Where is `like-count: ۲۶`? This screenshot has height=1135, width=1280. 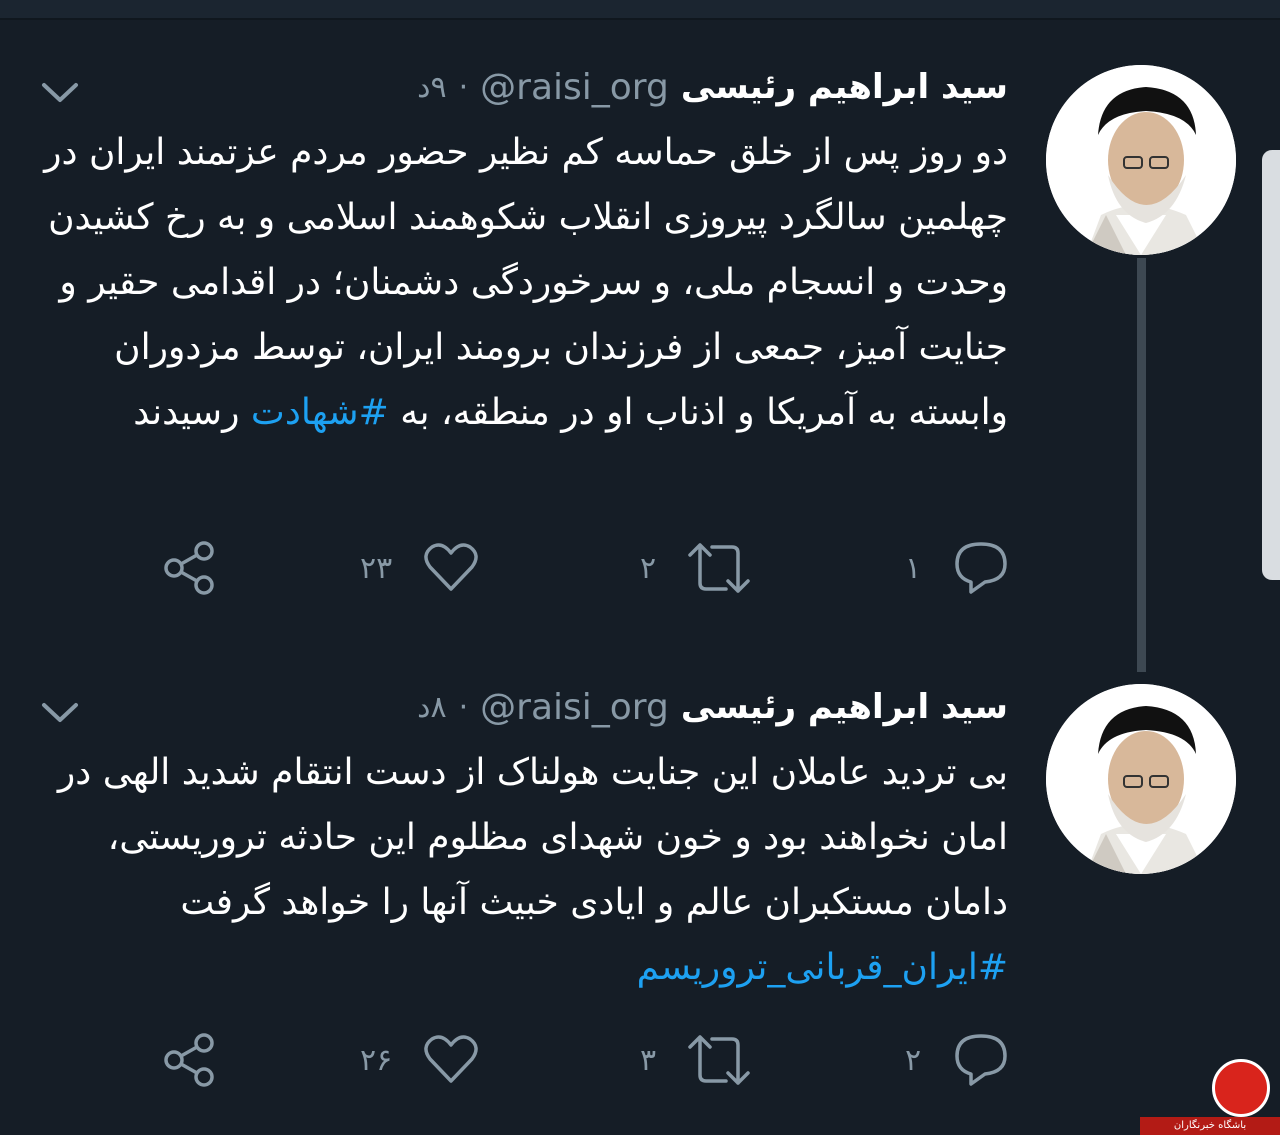
like-count: ۲۶ is located at coordinates (376, 1060).